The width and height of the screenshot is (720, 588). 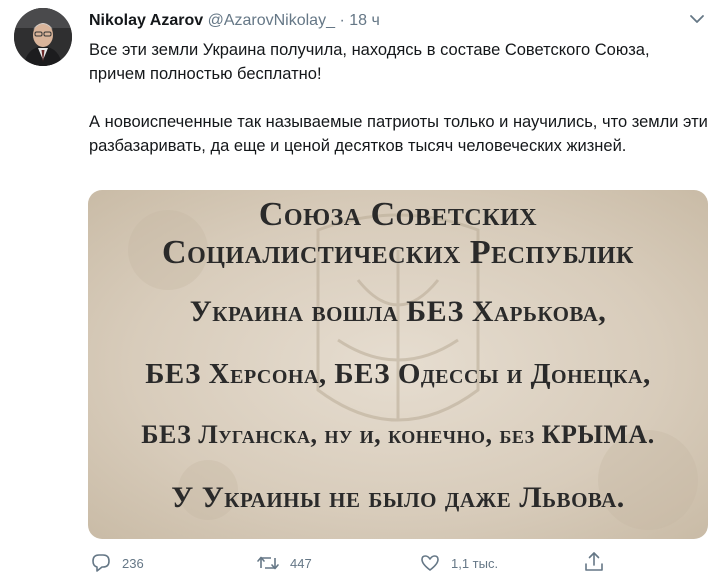 What do you see at coordinates (398, 565) in the screenshot?
I see `tweet-actions: 236 447 1,1 тыс.` at bounding box center [398, 565].